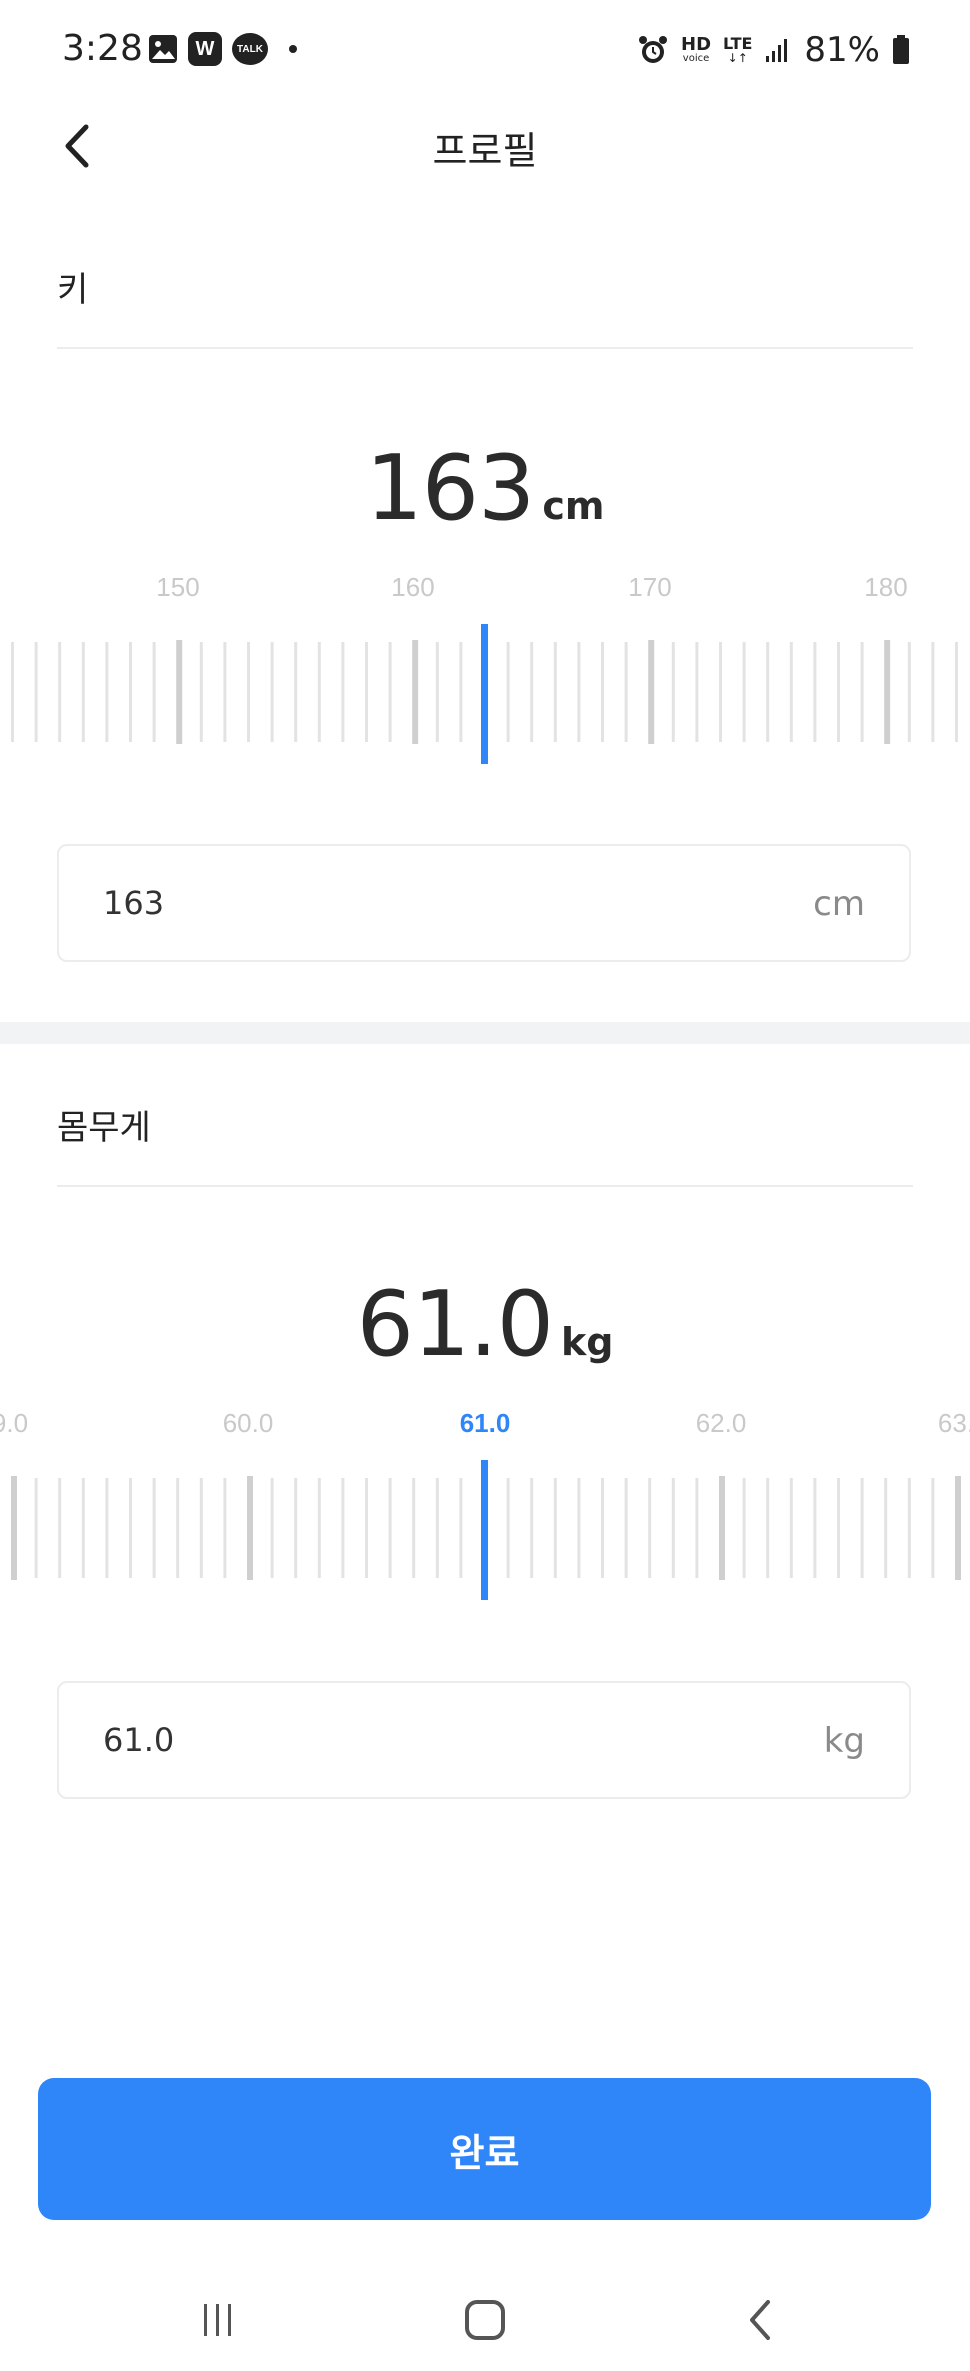 The image size is (970, 2371). Describe the element at coordinates (133, 903) in the screenshot. I see `height-input-value: 163` at that location.